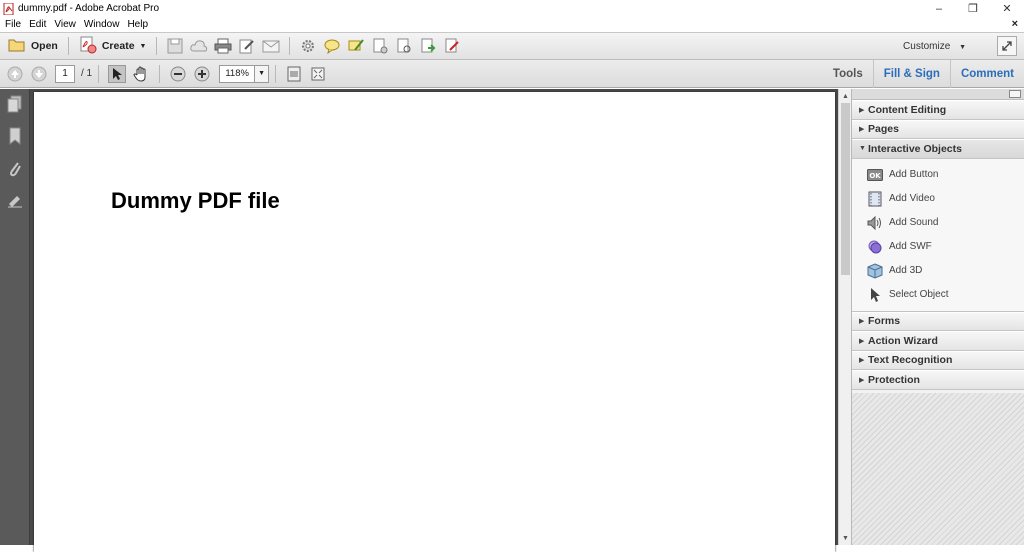  What do you see at coordinates (15, 104) in the screenshot?
I see `page-thumbnails-icon` at bounding box center [15, 104].